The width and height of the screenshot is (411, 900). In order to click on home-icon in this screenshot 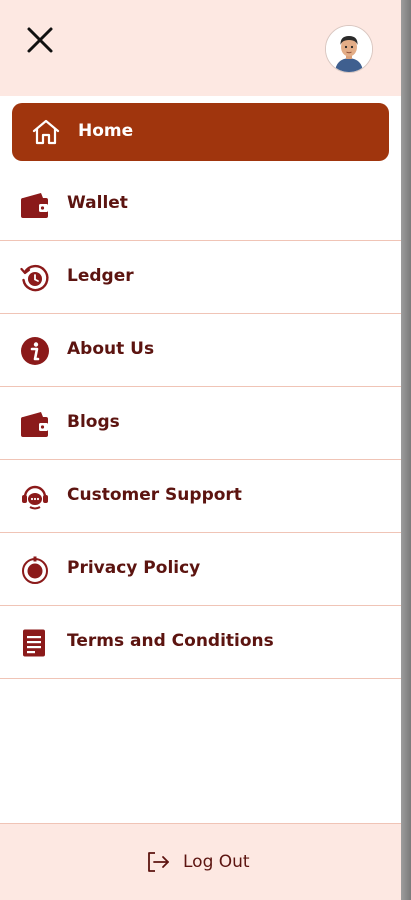, I will do `click(46, 132)`.